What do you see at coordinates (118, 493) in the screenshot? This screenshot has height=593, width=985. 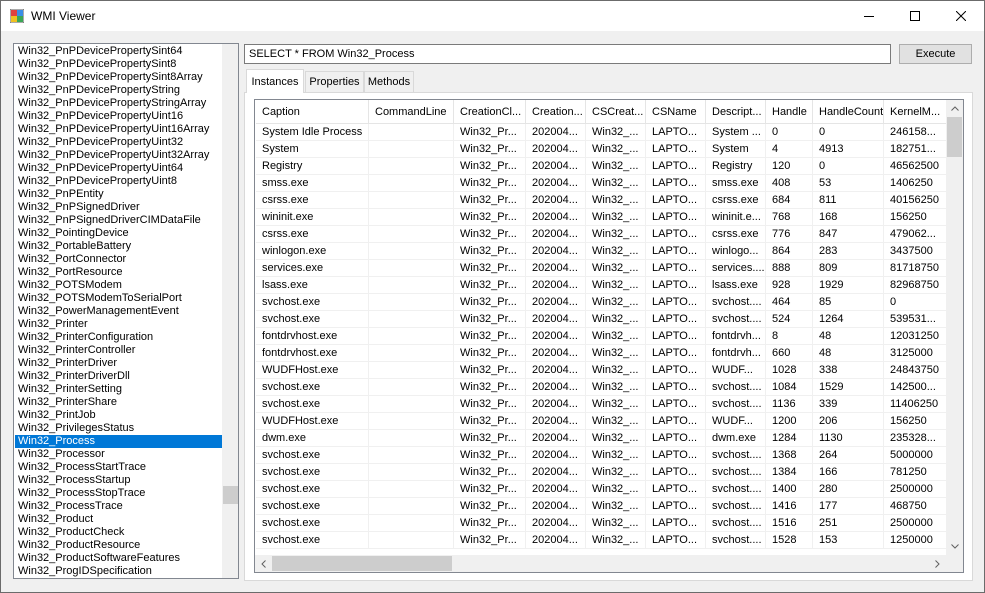 I see `class-list-item: Win32_ProcessStopTrace` at bounding box center [118, 493].